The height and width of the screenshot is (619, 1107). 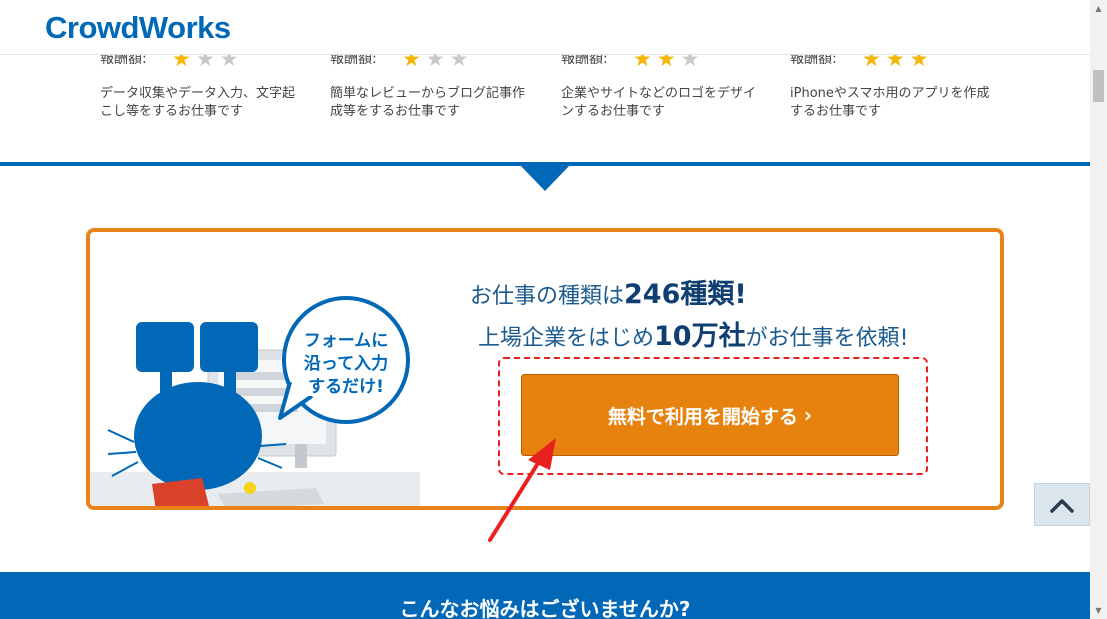 What do you see at coordinates (198, 102) in the screenshot?
I see `level-description: データ収集やデータ入力、文字起こし等をするお仕事です` at bounding box center [198, 102].